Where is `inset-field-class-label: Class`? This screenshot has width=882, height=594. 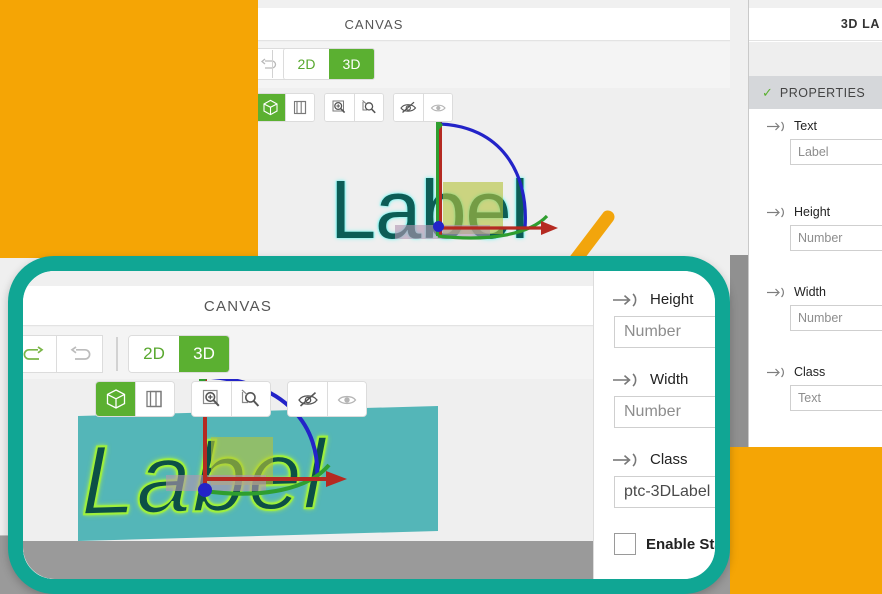
inset-field-class-label: Class is located at coordinates (669, 459).